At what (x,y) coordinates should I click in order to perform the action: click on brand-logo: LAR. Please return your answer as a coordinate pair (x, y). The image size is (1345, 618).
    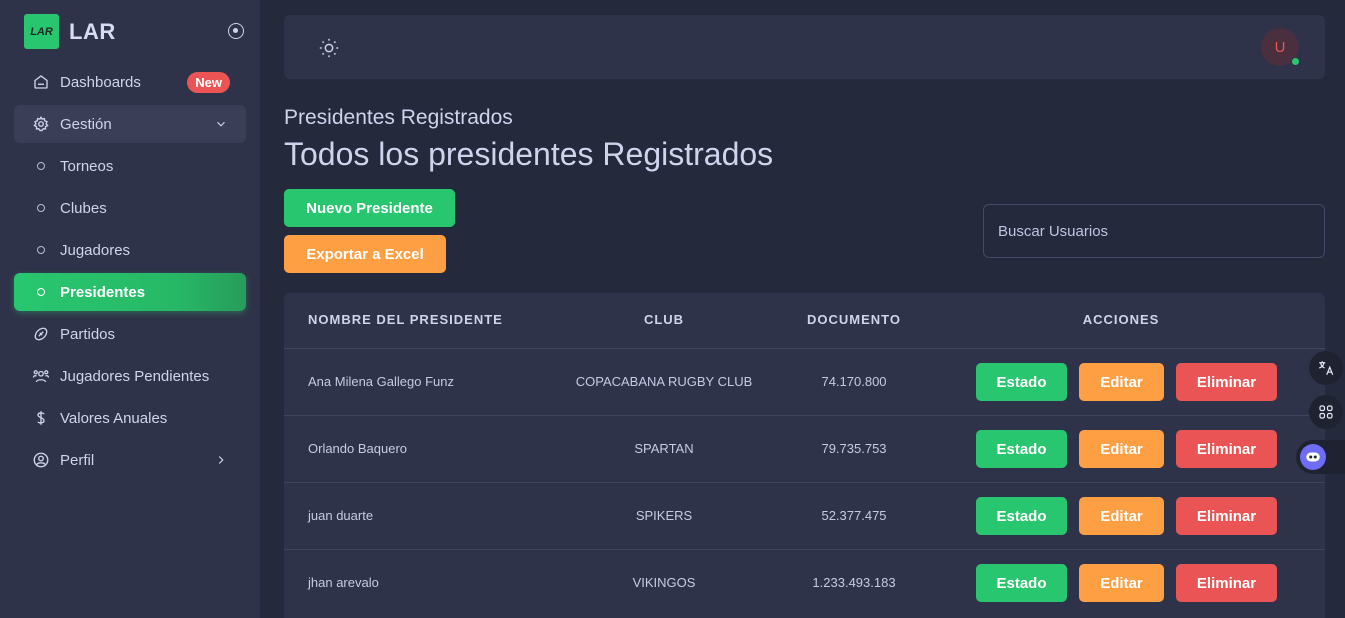
    Looking at the image, I should click on (41, 31).